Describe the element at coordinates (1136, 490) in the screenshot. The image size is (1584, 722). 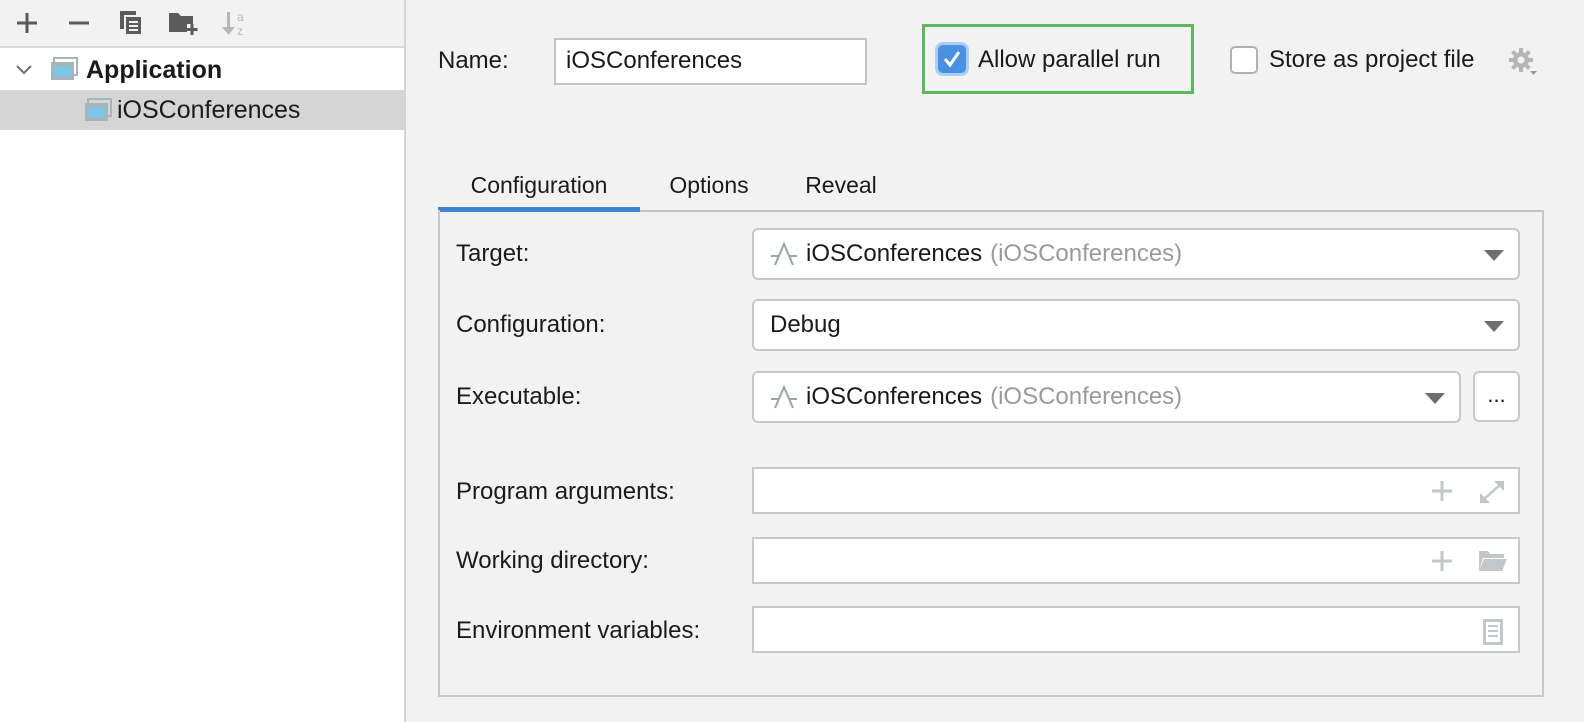
I see `program-arguments-input` at that location.